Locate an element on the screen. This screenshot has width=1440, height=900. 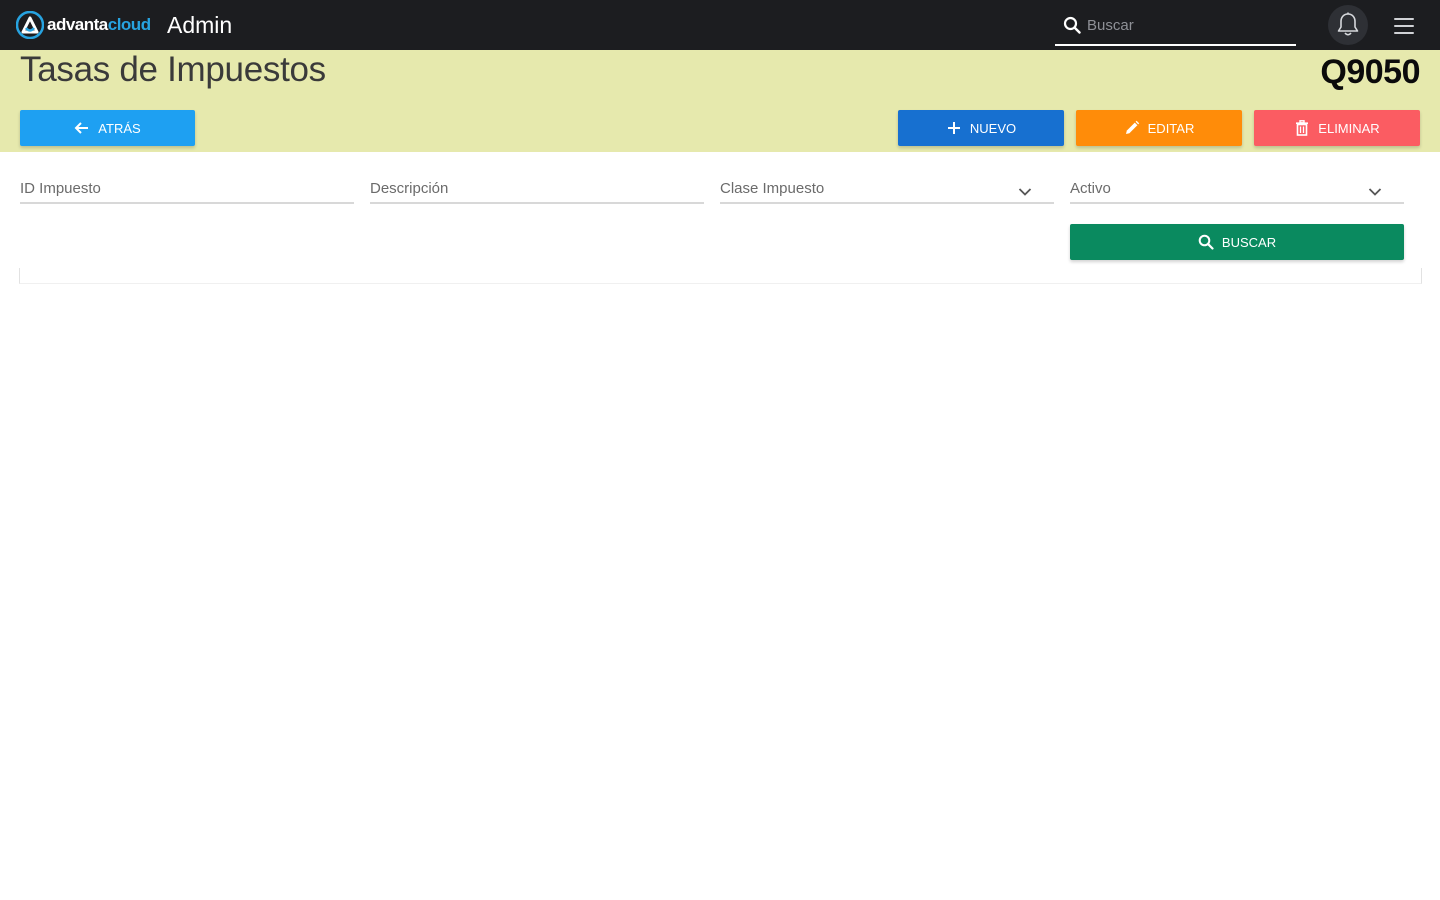
page-code: Q9050 is located at coordinates (1370, 72).